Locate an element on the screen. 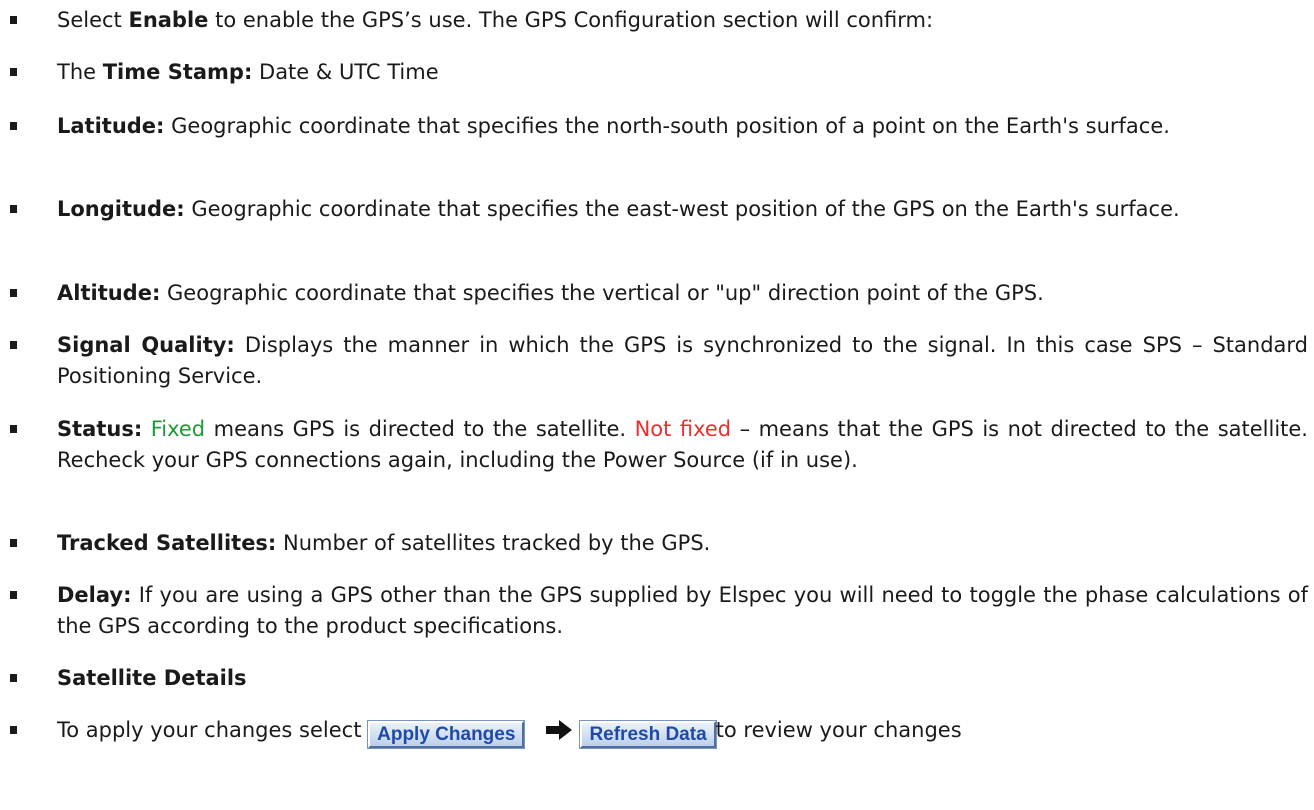  apply-changes-button: Apply Changes is located at coordinates (446, 734).